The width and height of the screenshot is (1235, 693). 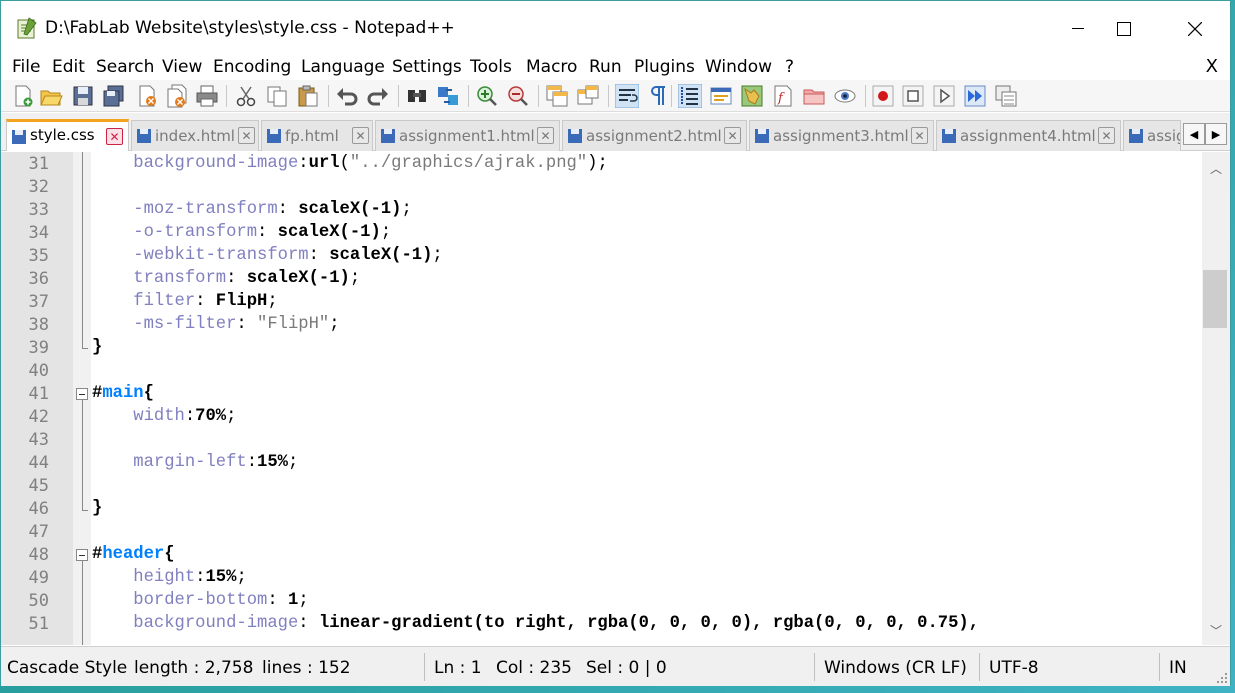 I want to click on code-line: height:15%;, so click(x=169, y=577).